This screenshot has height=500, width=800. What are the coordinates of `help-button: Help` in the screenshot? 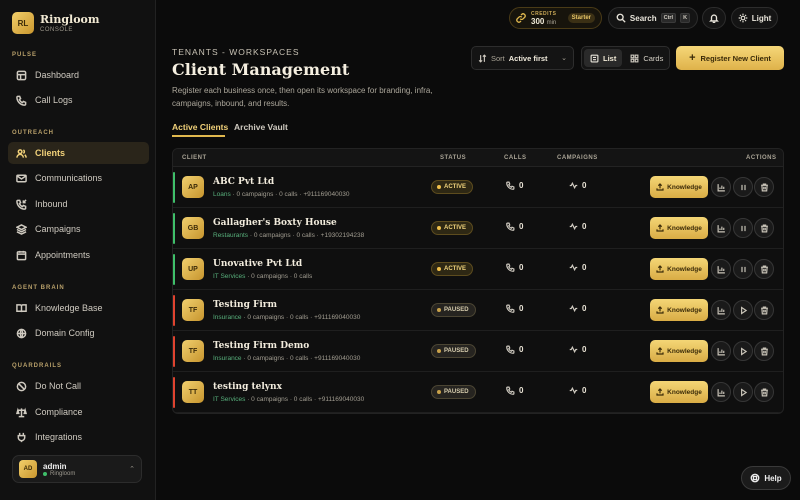 It's located at (766, 478).